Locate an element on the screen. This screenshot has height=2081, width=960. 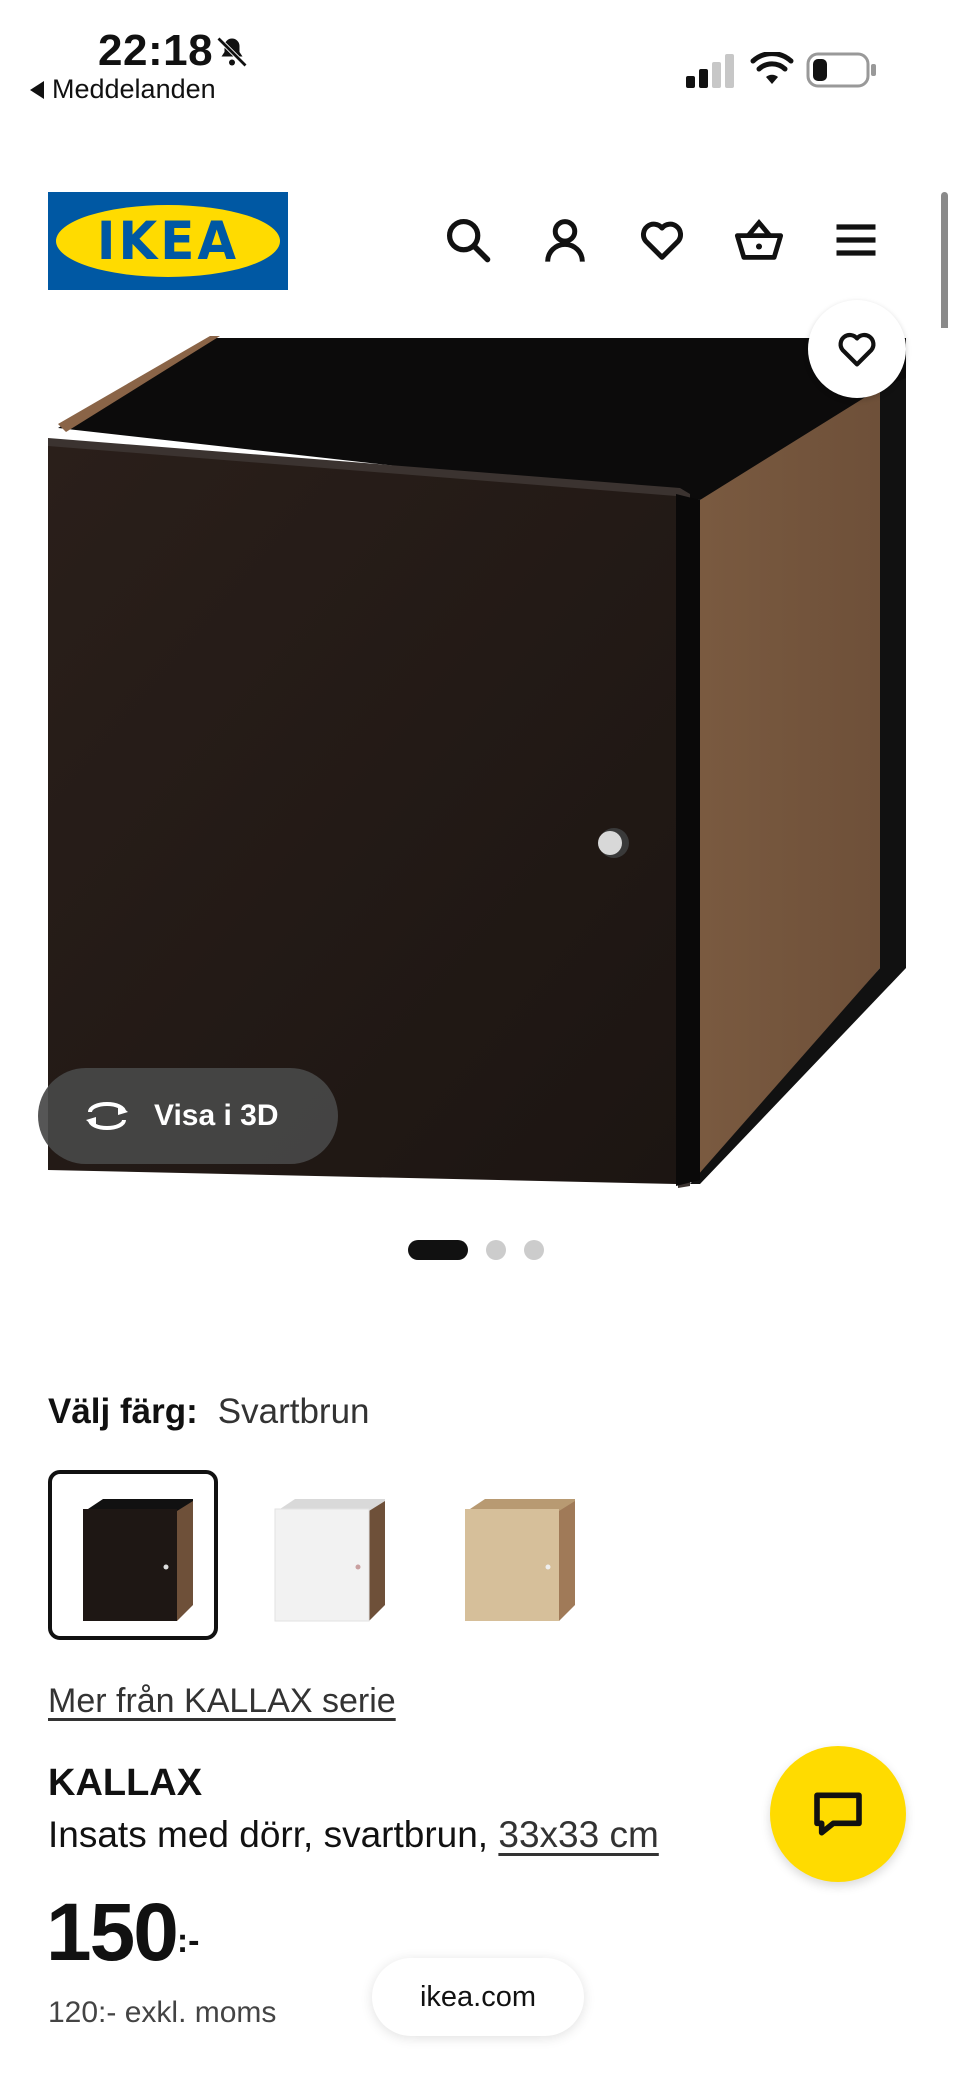
chat-button is located at coordinates (838, 1814).